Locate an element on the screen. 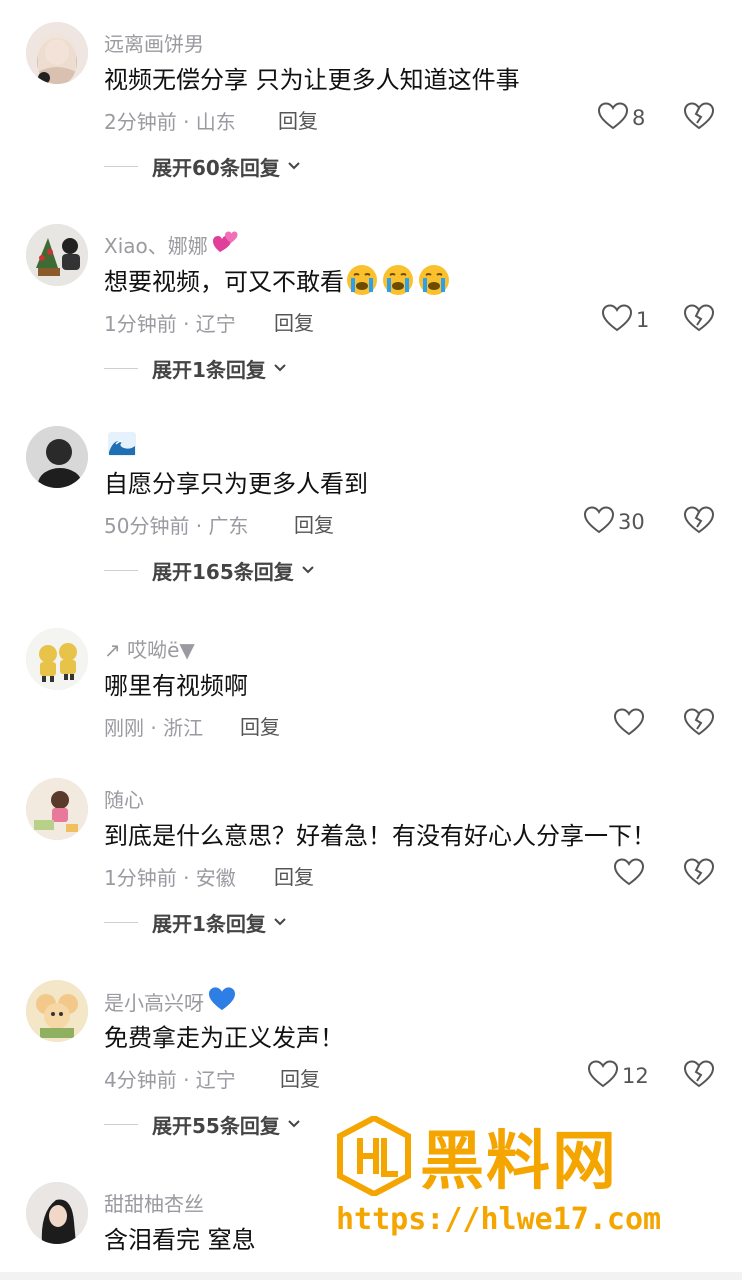  like-button: 1 is located at coordinates (625, 320).